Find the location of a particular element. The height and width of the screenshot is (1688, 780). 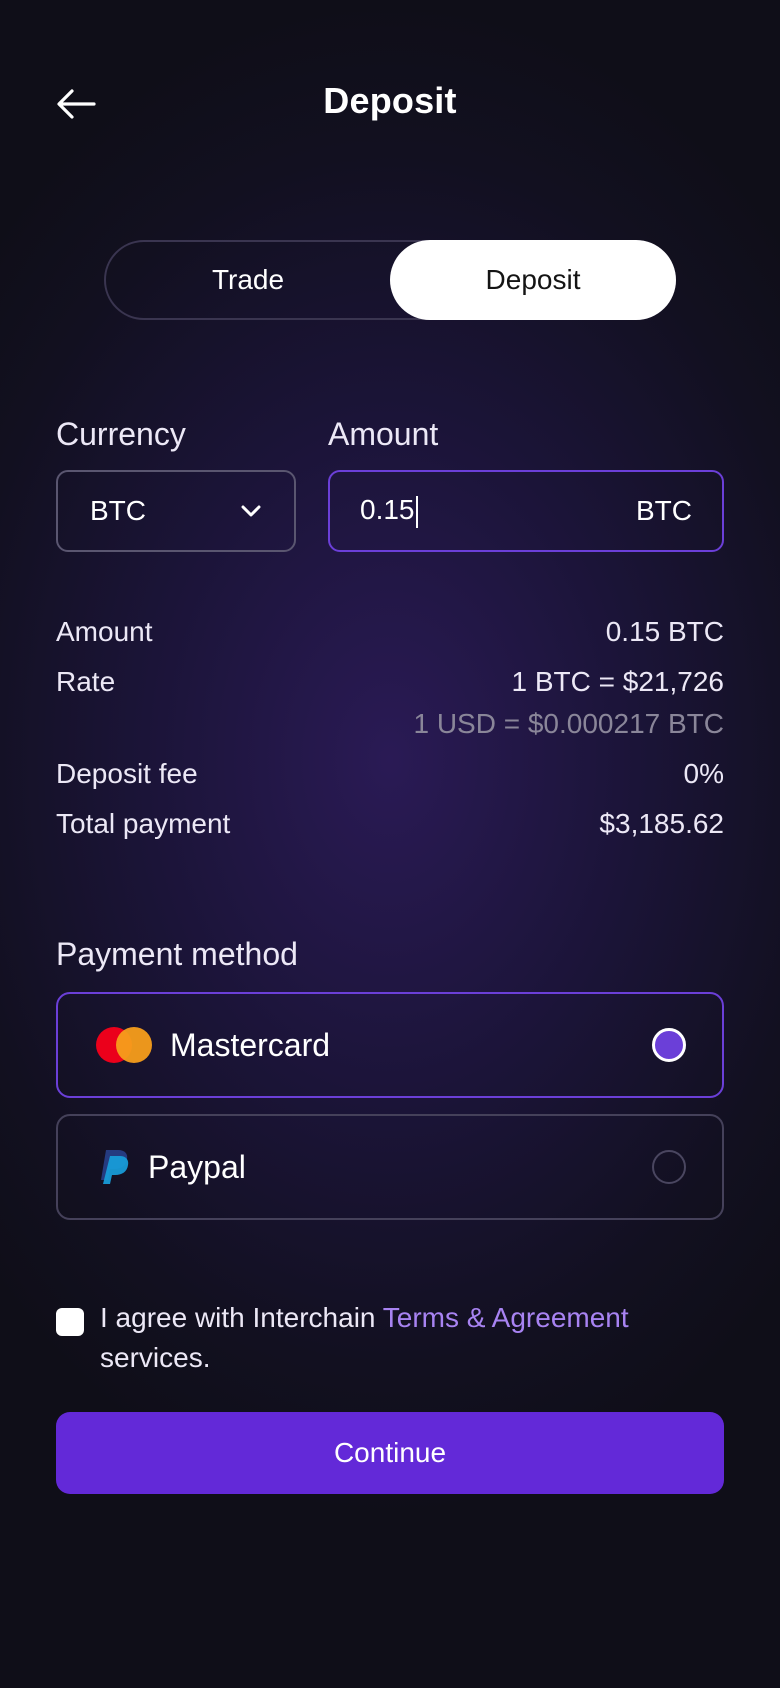

summary-total-row: Total payment $3,185.62 is located at coordinates (390, 824).